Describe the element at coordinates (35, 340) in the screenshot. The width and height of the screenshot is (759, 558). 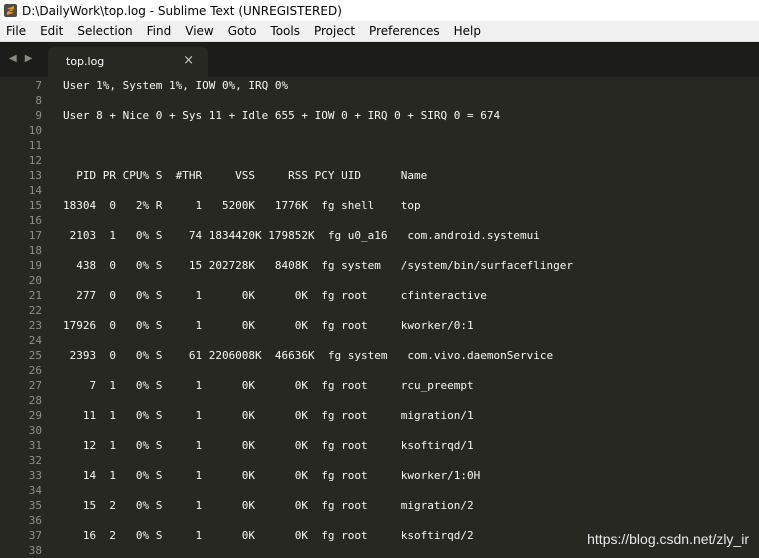
I see `line-number: 24` at that location.